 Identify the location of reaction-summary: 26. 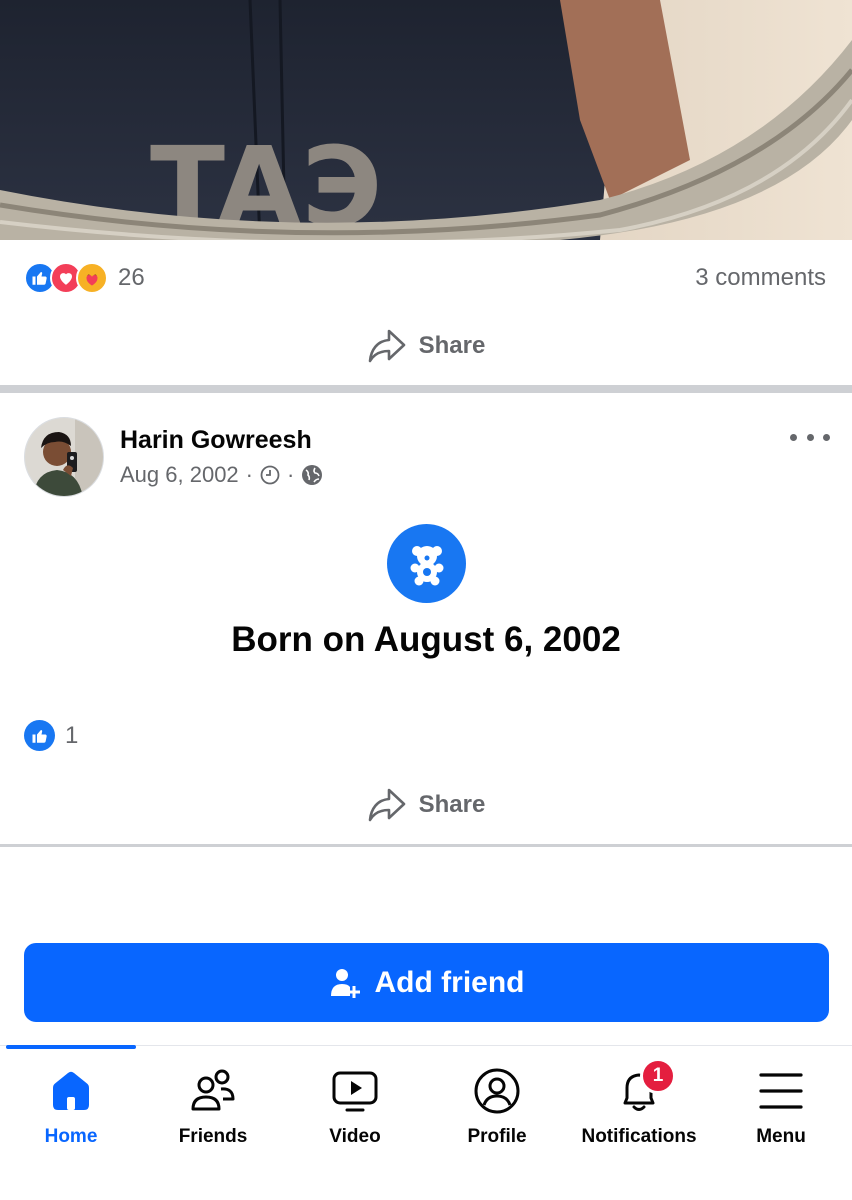
(84, 278).